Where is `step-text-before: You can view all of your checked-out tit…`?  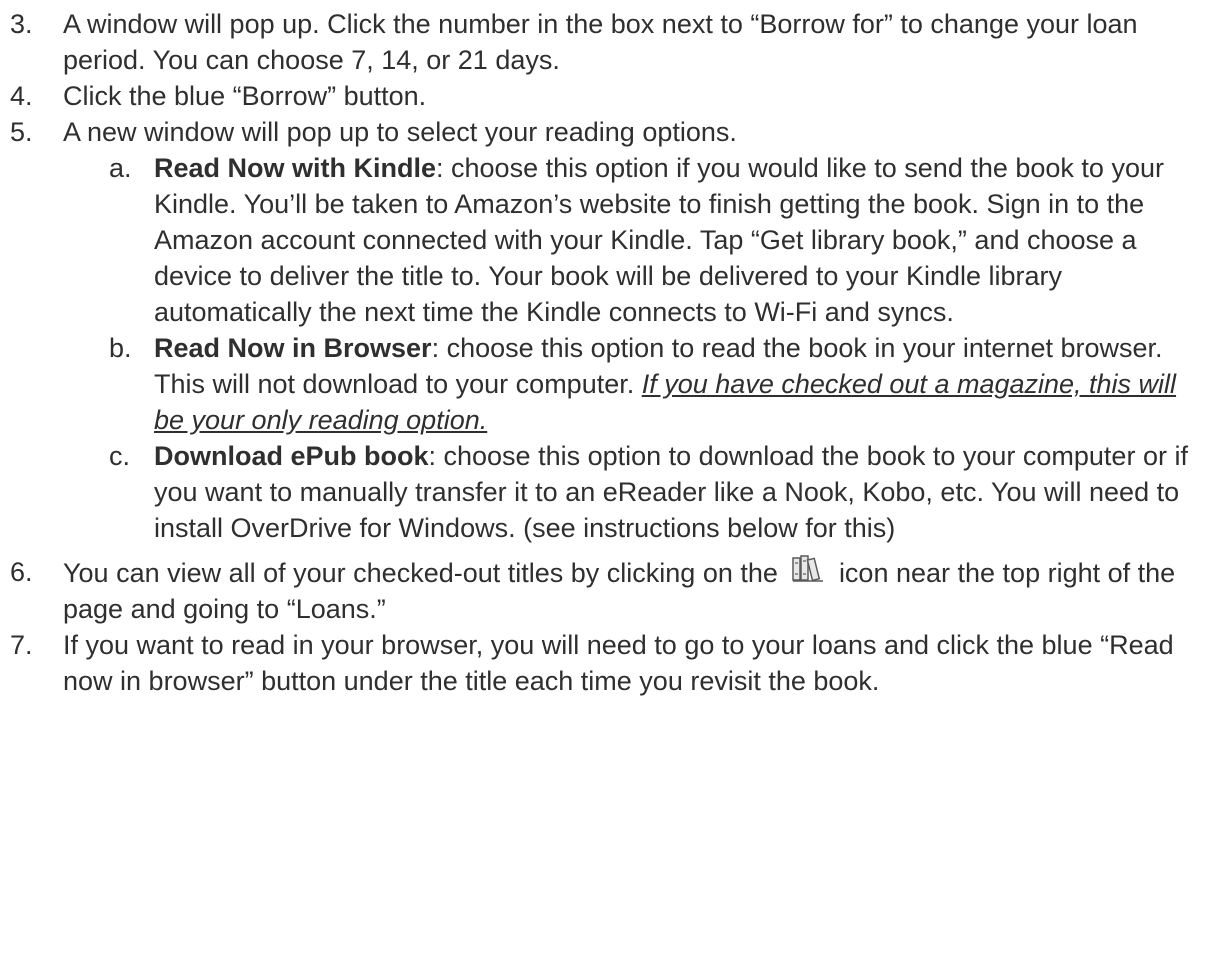
step-text-before: You can view all of your checked-out tit… is located at coordinates (420, 573).